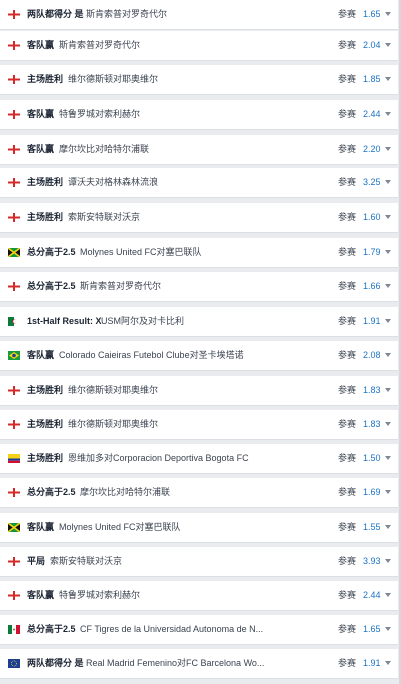 This screenshot has height=684, width=401. Describe the element at coordinates (372, 182) in the screenshot. I see `odds-value: 3.25` at that location.